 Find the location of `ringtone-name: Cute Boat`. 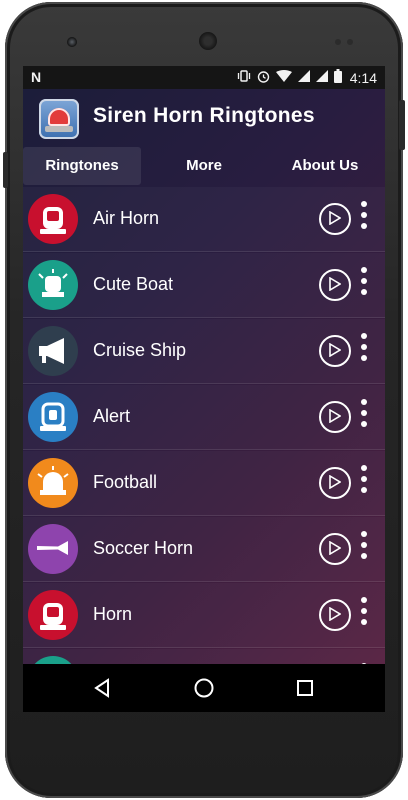

ringtone-name: Cute Boat is located at coordinates (133, 284).